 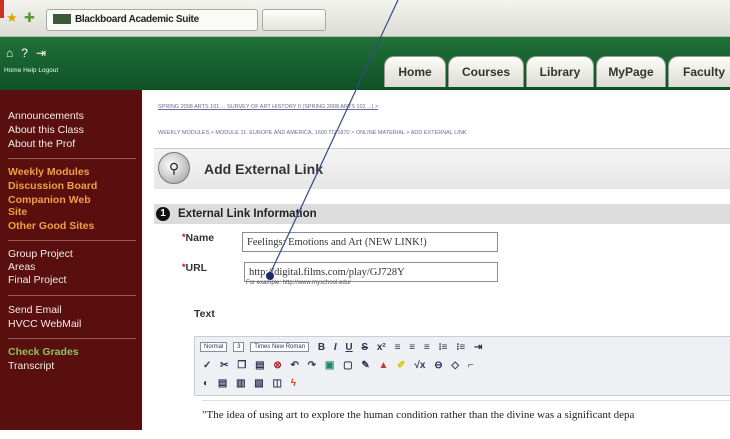 I want to click on callout-pointer, so click(x=332, y=140).